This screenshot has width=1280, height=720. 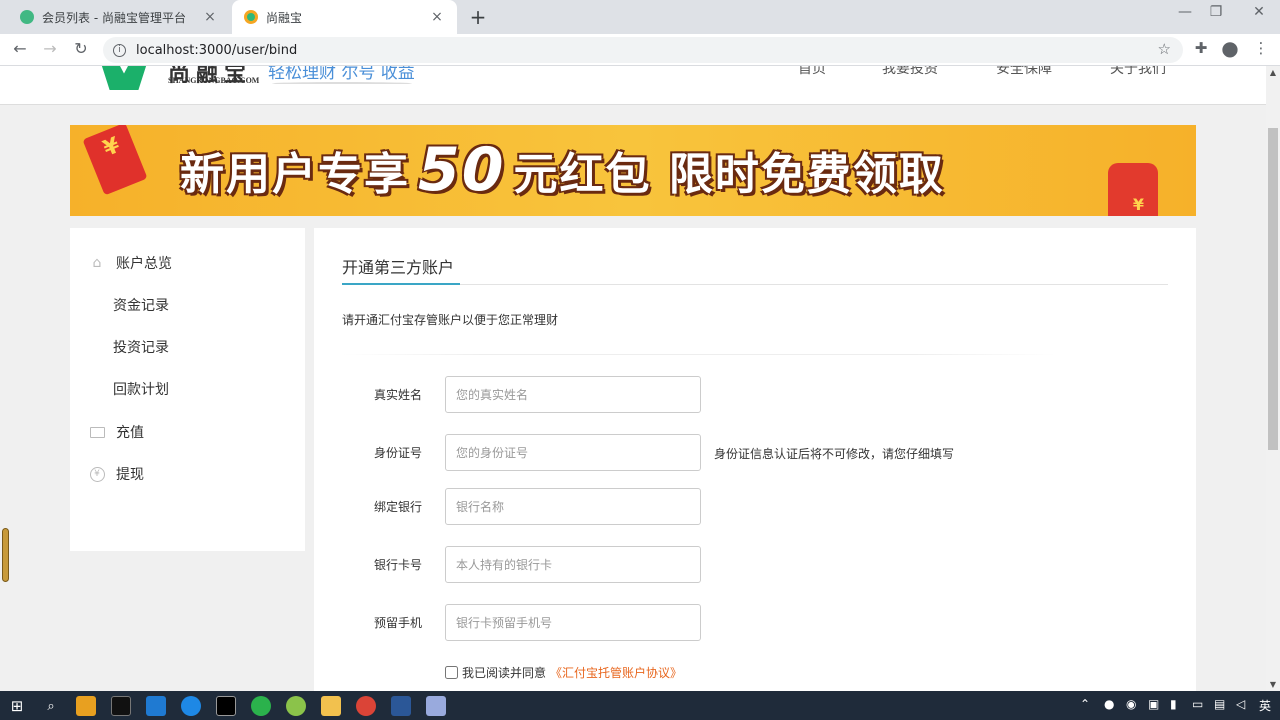 I want to click on windows-start-icon: ⊞, so click(x=17, y=706).